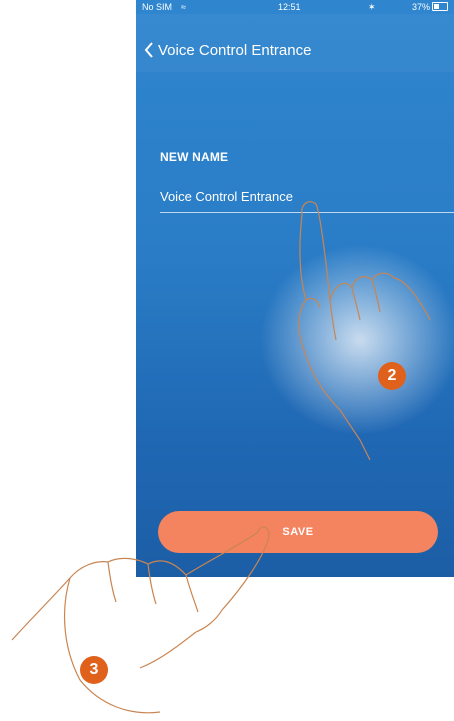  What do you see at coordinates (148, 50) in the screenshot?
I see `chevron-left-icon` at bounding box center [148, 50].